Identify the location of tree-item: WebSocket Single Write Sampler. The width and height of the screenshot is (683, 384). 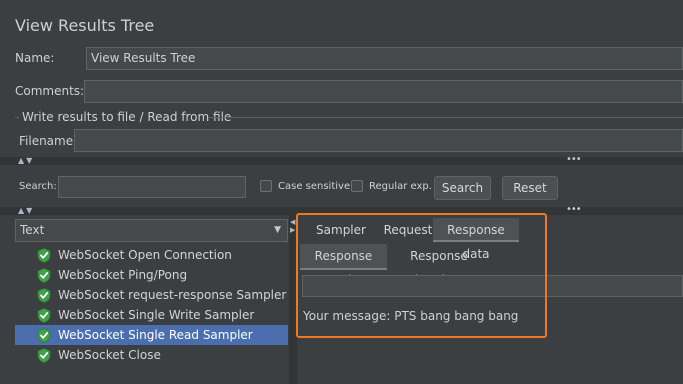
(151, 315).